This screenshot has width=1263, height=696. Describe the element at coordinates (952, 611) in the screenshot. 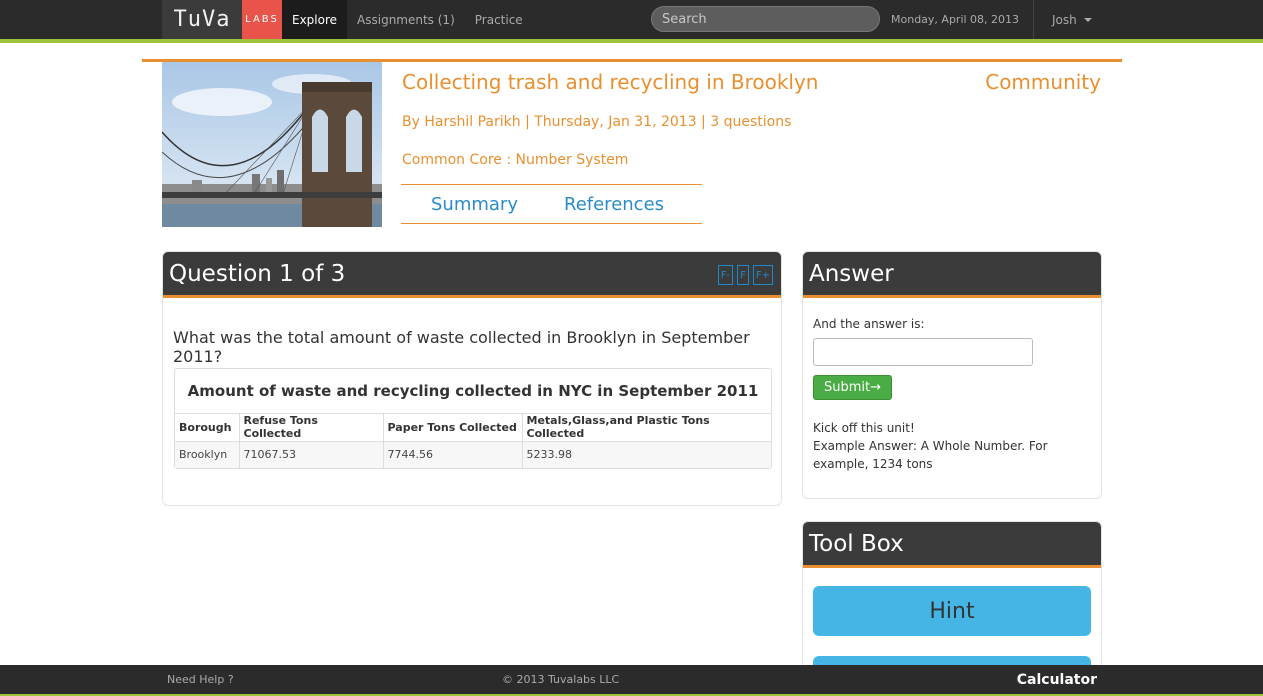

I see `hint-button: Hint` at that location.